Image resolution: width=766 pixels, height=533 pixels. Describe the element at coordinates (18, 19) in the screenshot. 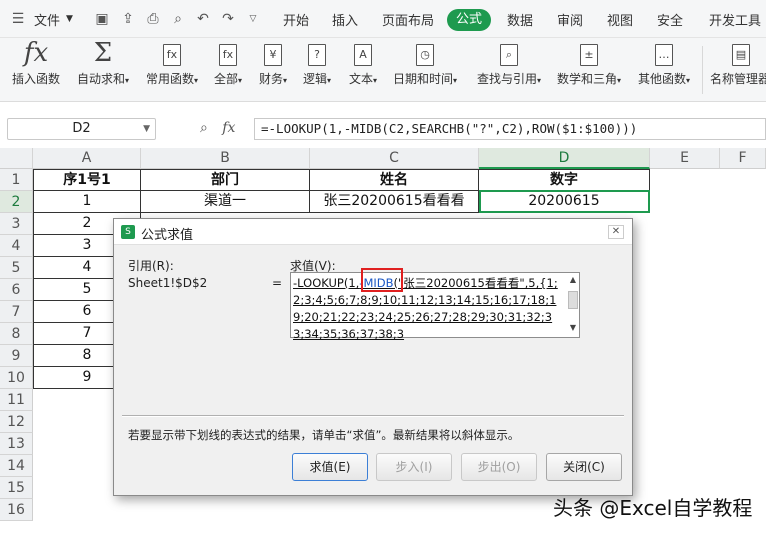

I see `menu-icon: ☰` at that location.